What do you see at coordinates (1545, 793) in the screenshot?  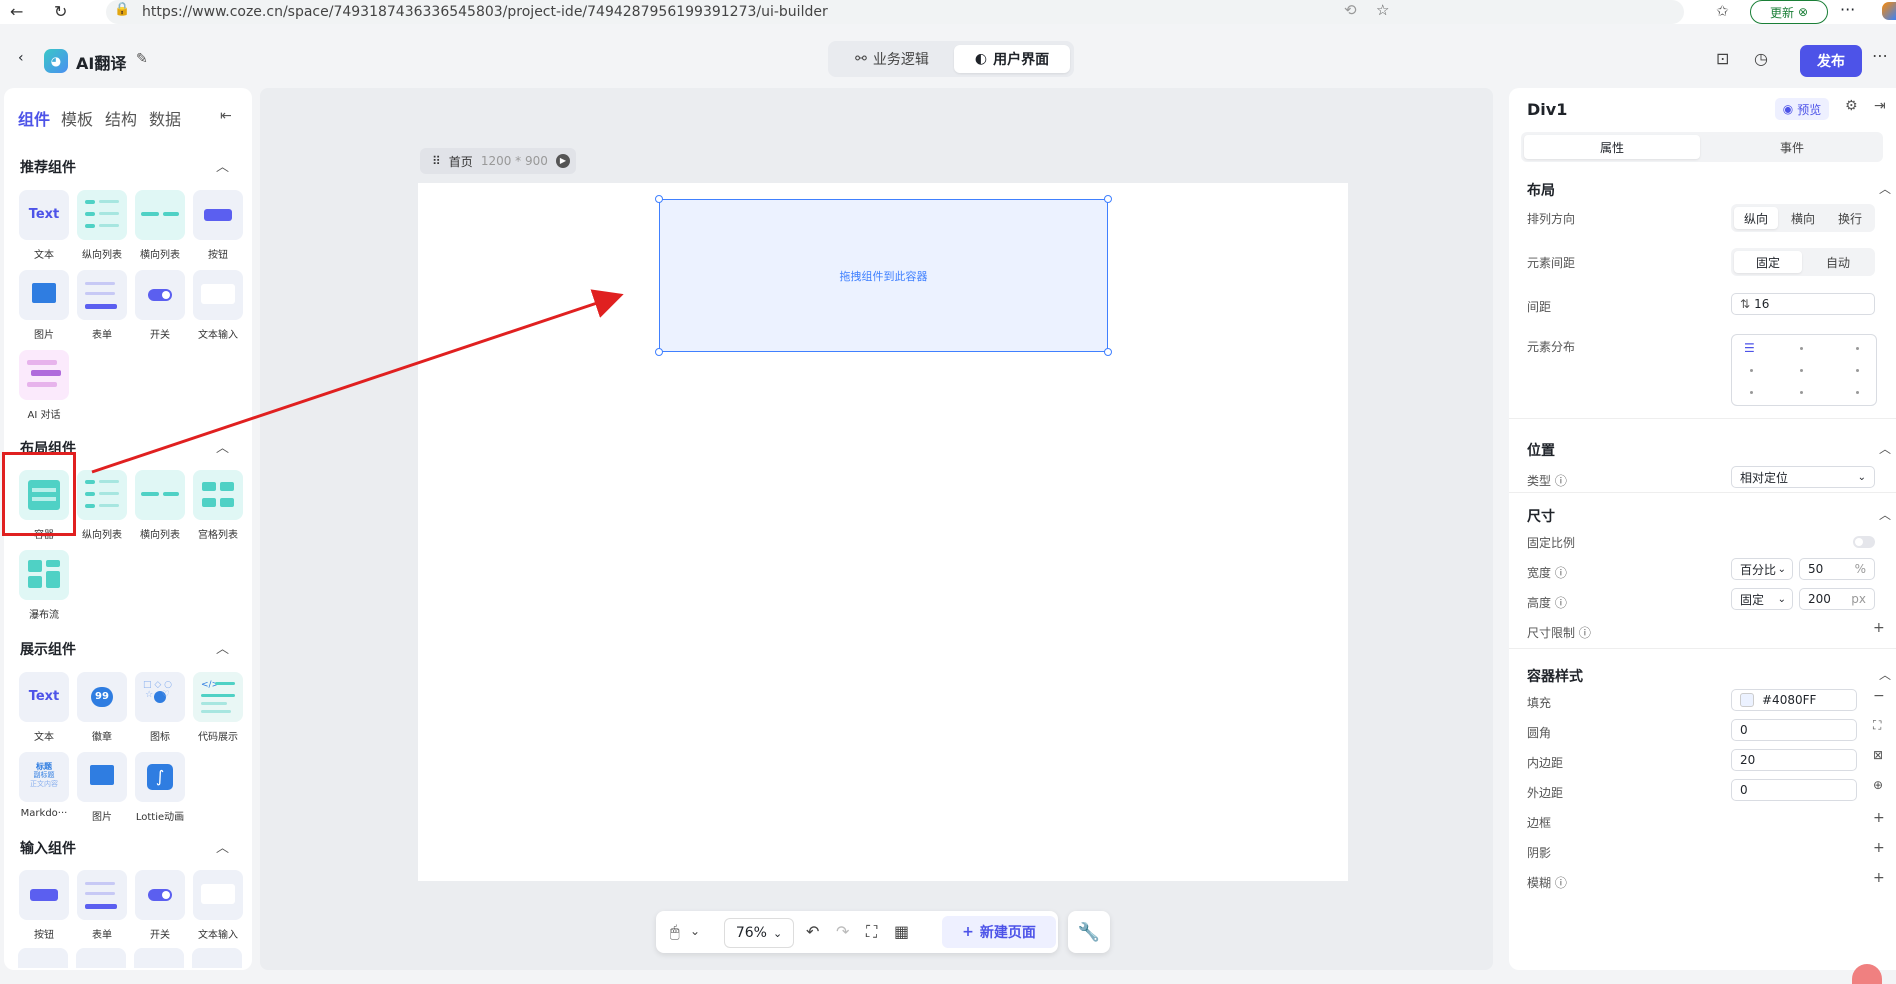 I see `margin-label: 外边距` at bounding box center [1545, 793].